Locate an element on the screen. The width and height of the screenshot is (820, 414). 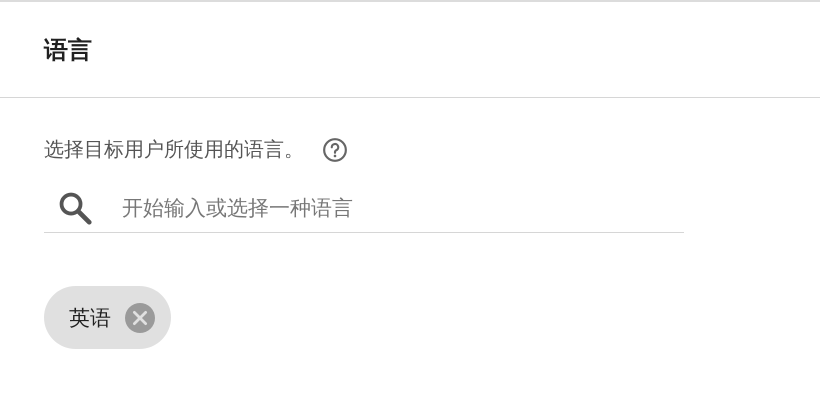
search-field: 开始输入或选择一种语言 is located at coordinates (402, 207).